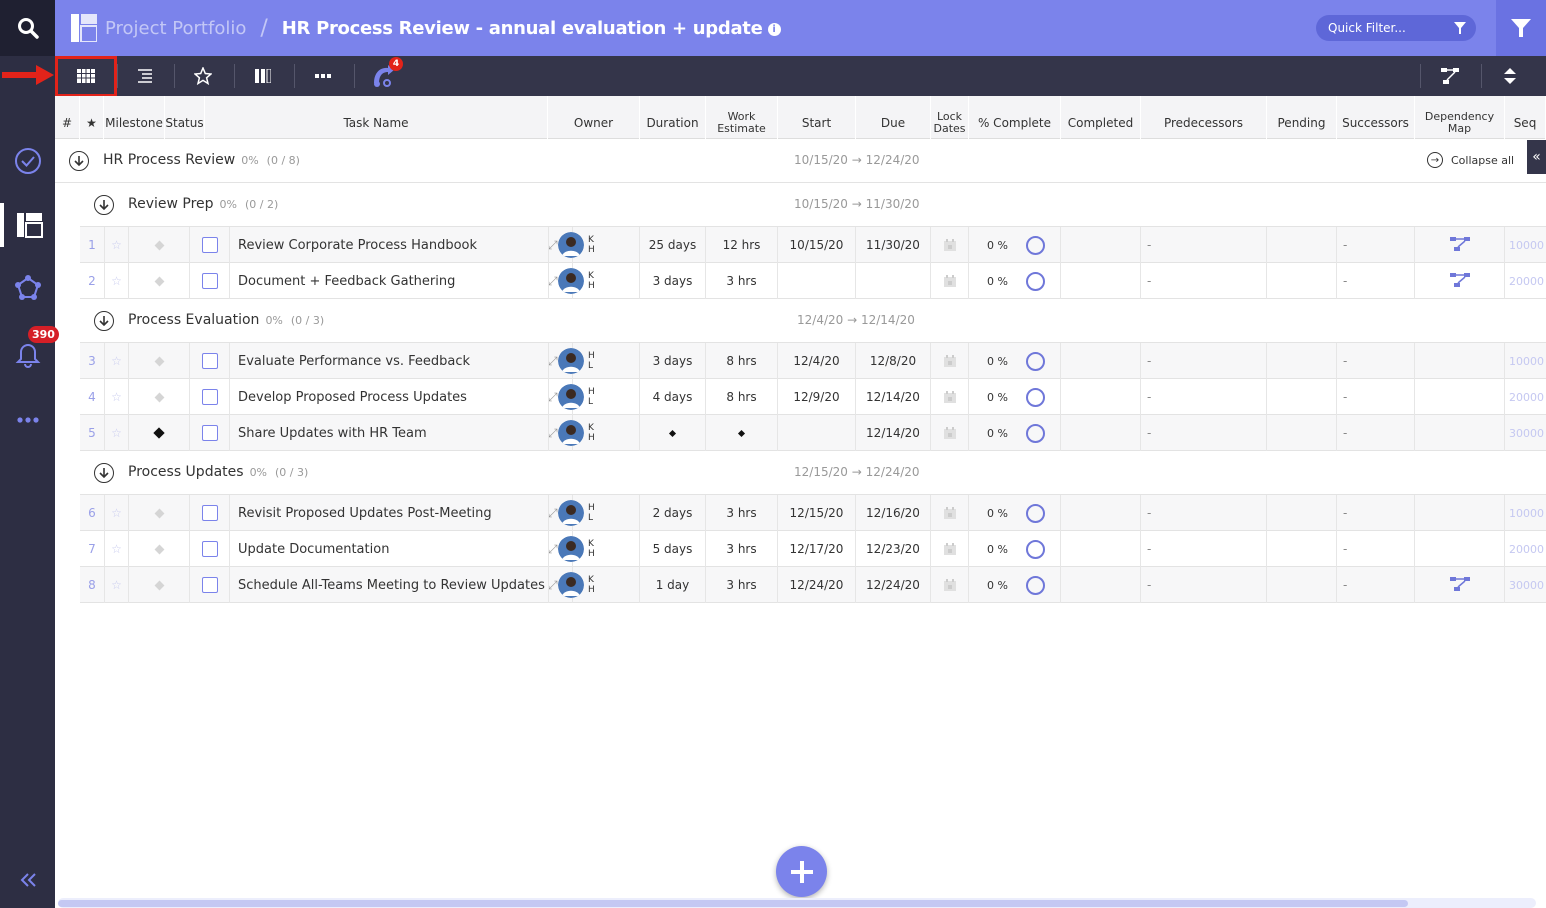  I want to click on task-name: Evaluate Performance vs. Feedback, so click(350, 361).